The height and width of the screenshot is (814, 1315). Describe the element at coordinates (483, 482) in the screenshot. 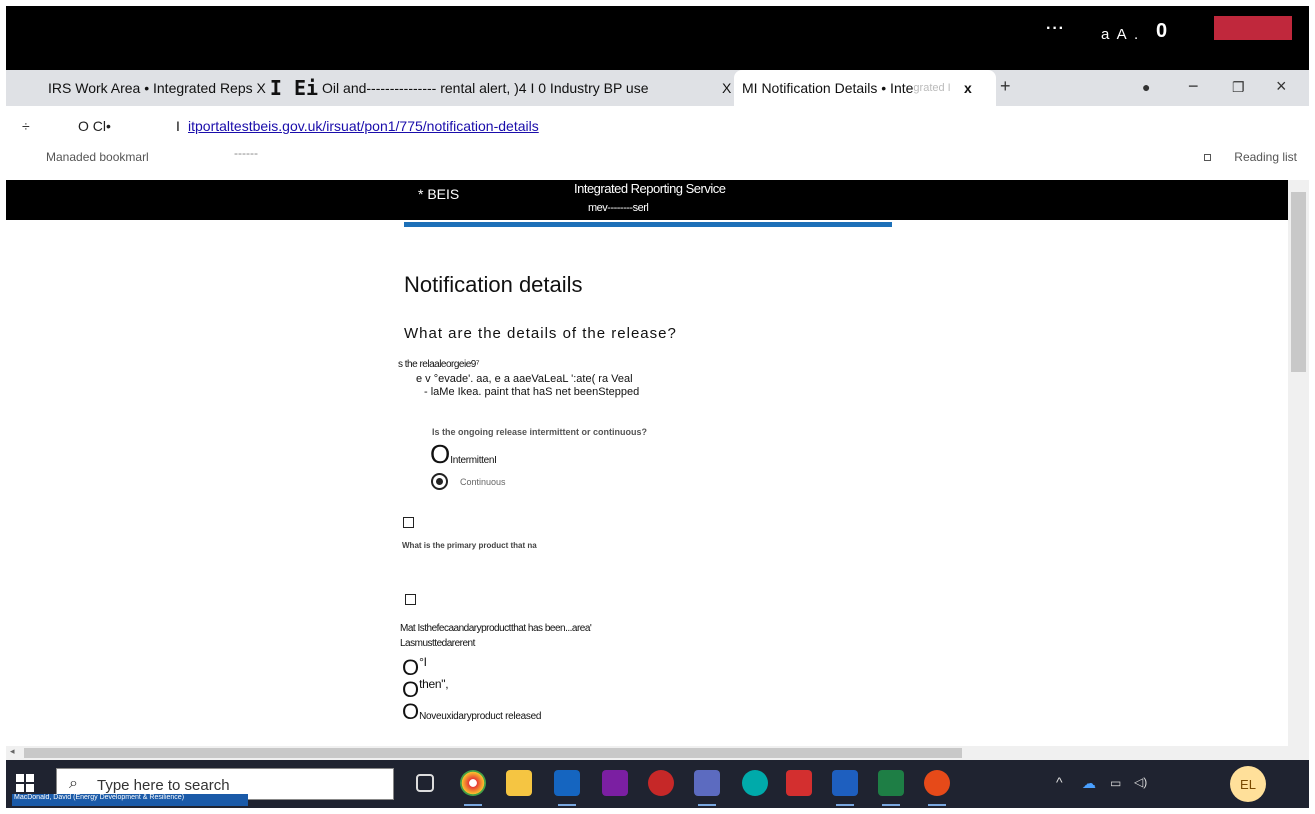

I see `radio-label-continuous: Continuous` at that location.